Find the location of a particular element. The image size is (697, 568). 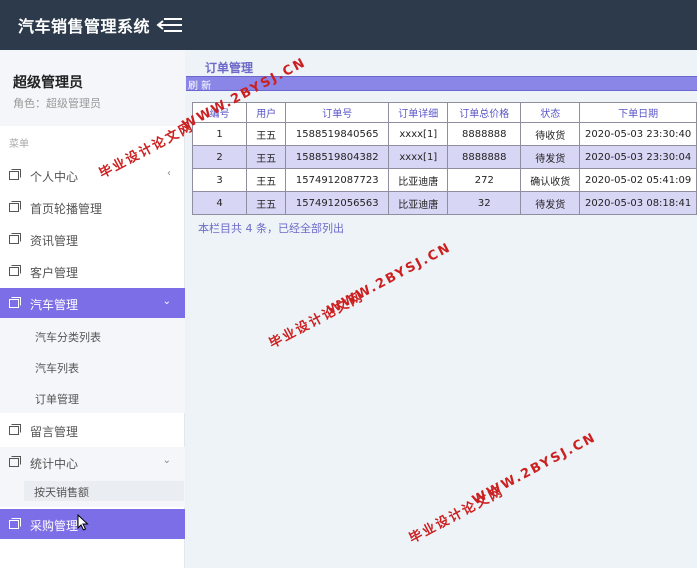

column-header: 订单号 is located at coordinates (337, 112).